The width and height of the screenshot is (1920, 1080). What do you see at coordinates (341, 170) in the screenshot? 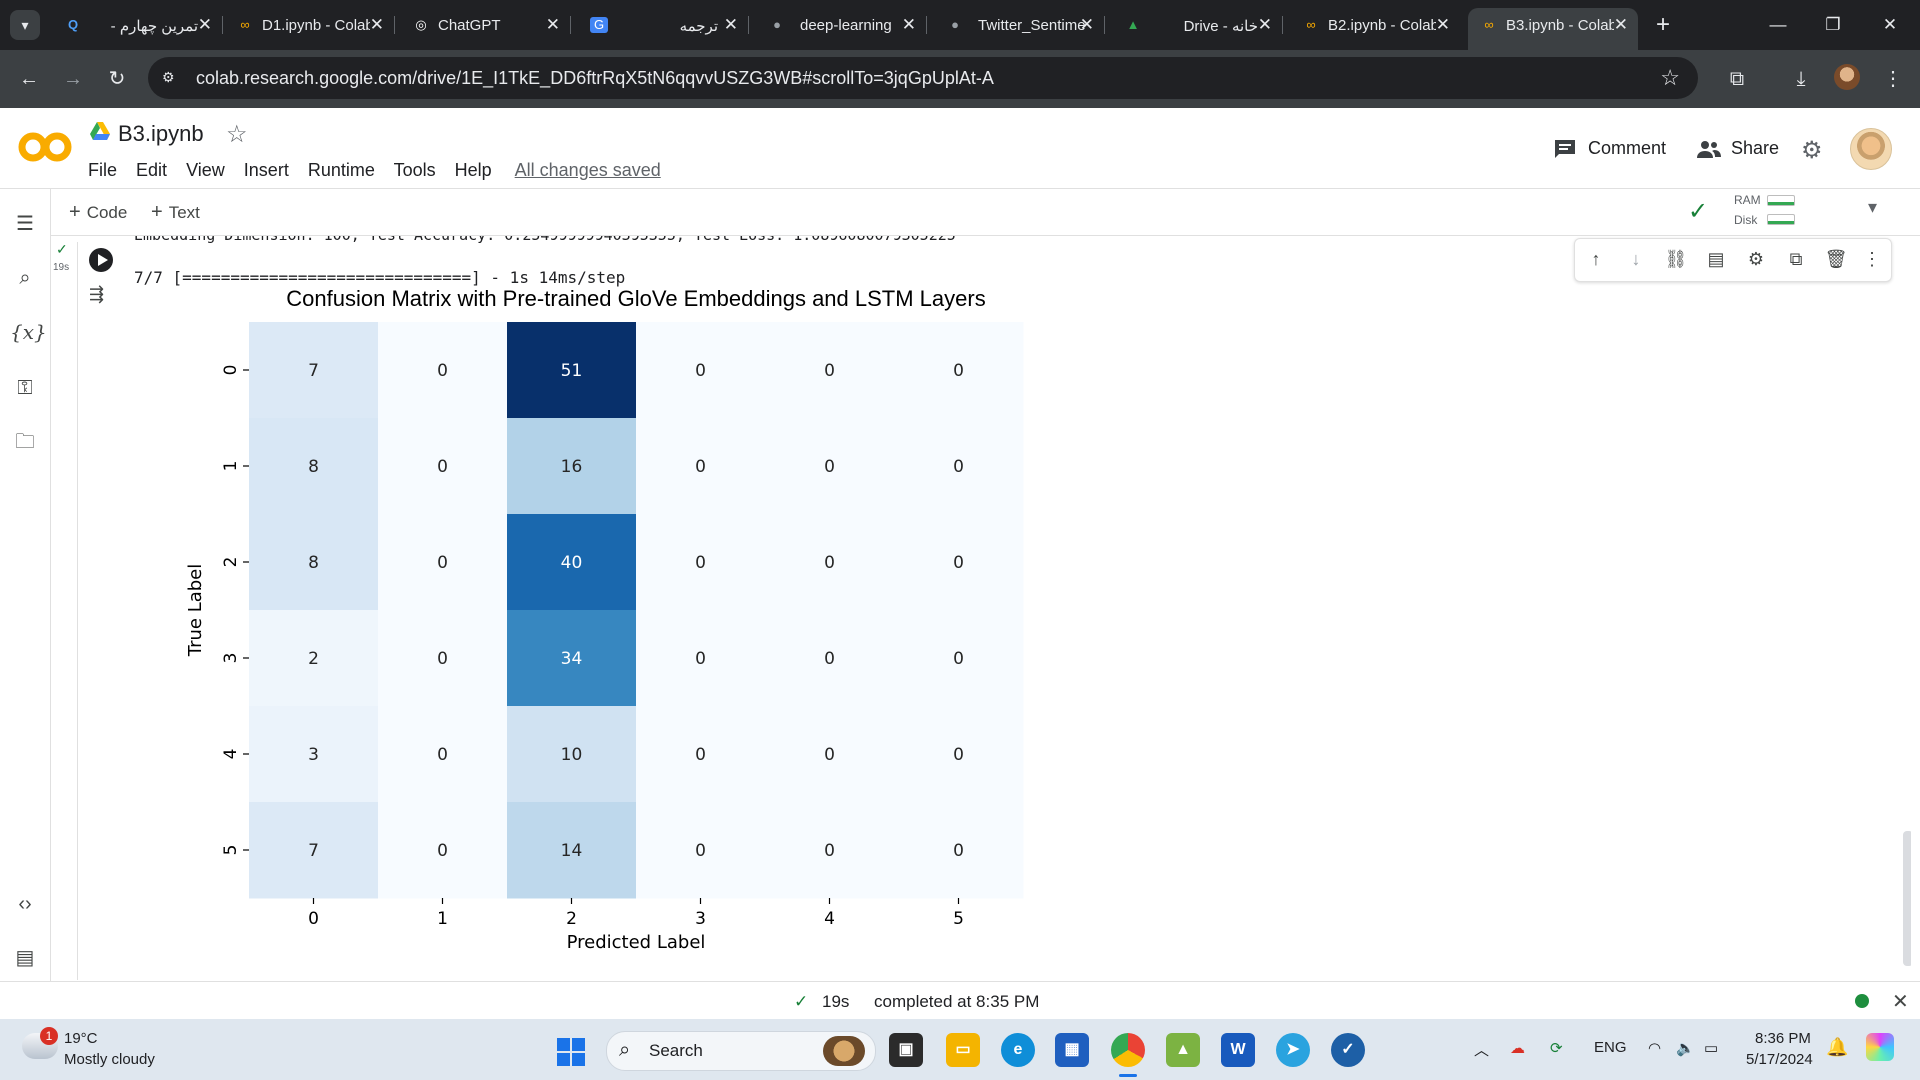
I see `menu-runtime: Runtime` at bounding box center [341, 170].